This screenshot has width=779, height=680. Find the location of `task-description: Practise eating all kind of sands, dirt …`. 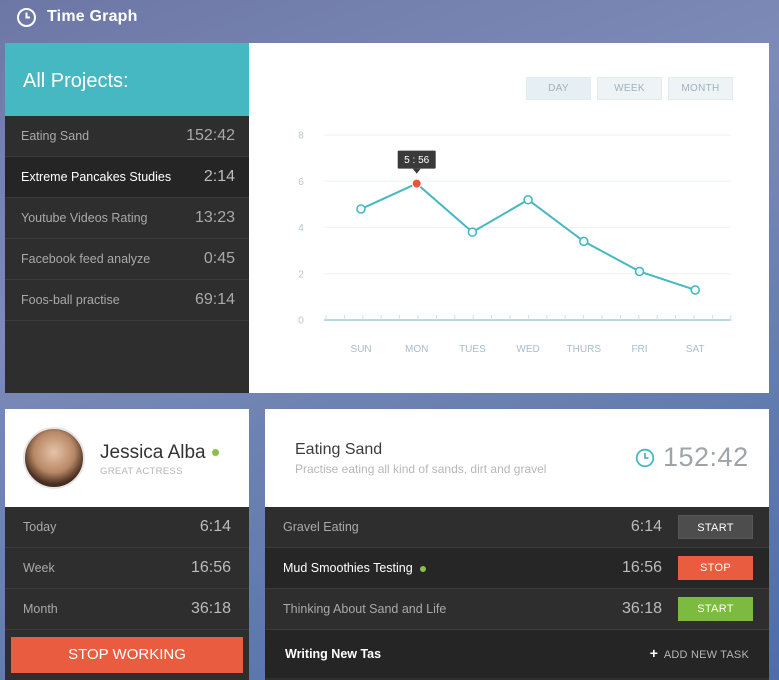

task-description: Practise eating all kind of sands, dirt … is located at coordinates (421, 469).